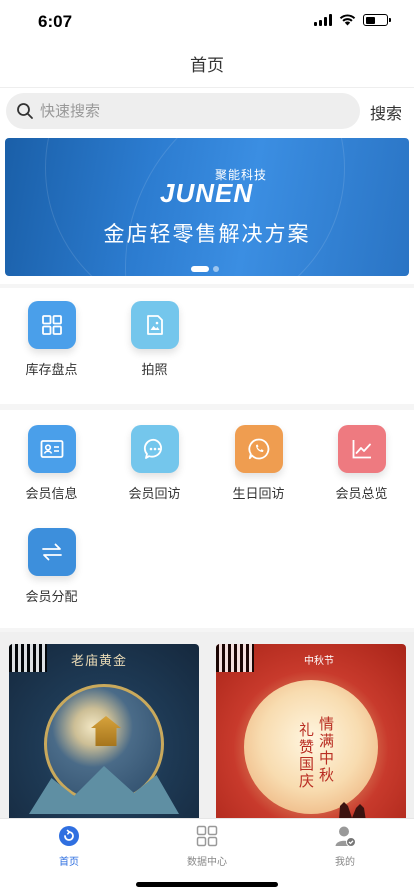  I want to click on member-item-birthday: 生日回访, so click(258, 463).